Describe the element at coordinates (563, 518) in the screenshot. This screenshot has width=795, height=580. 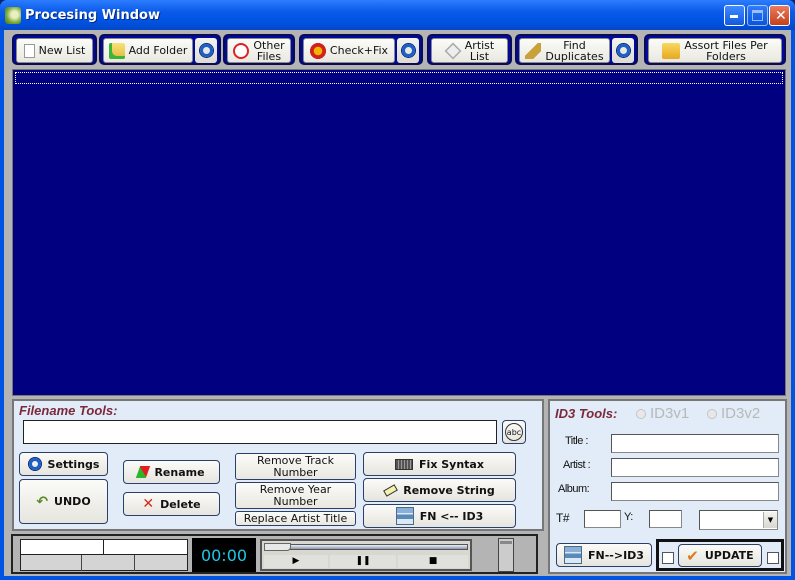
I see `track-label: T#` at that location.